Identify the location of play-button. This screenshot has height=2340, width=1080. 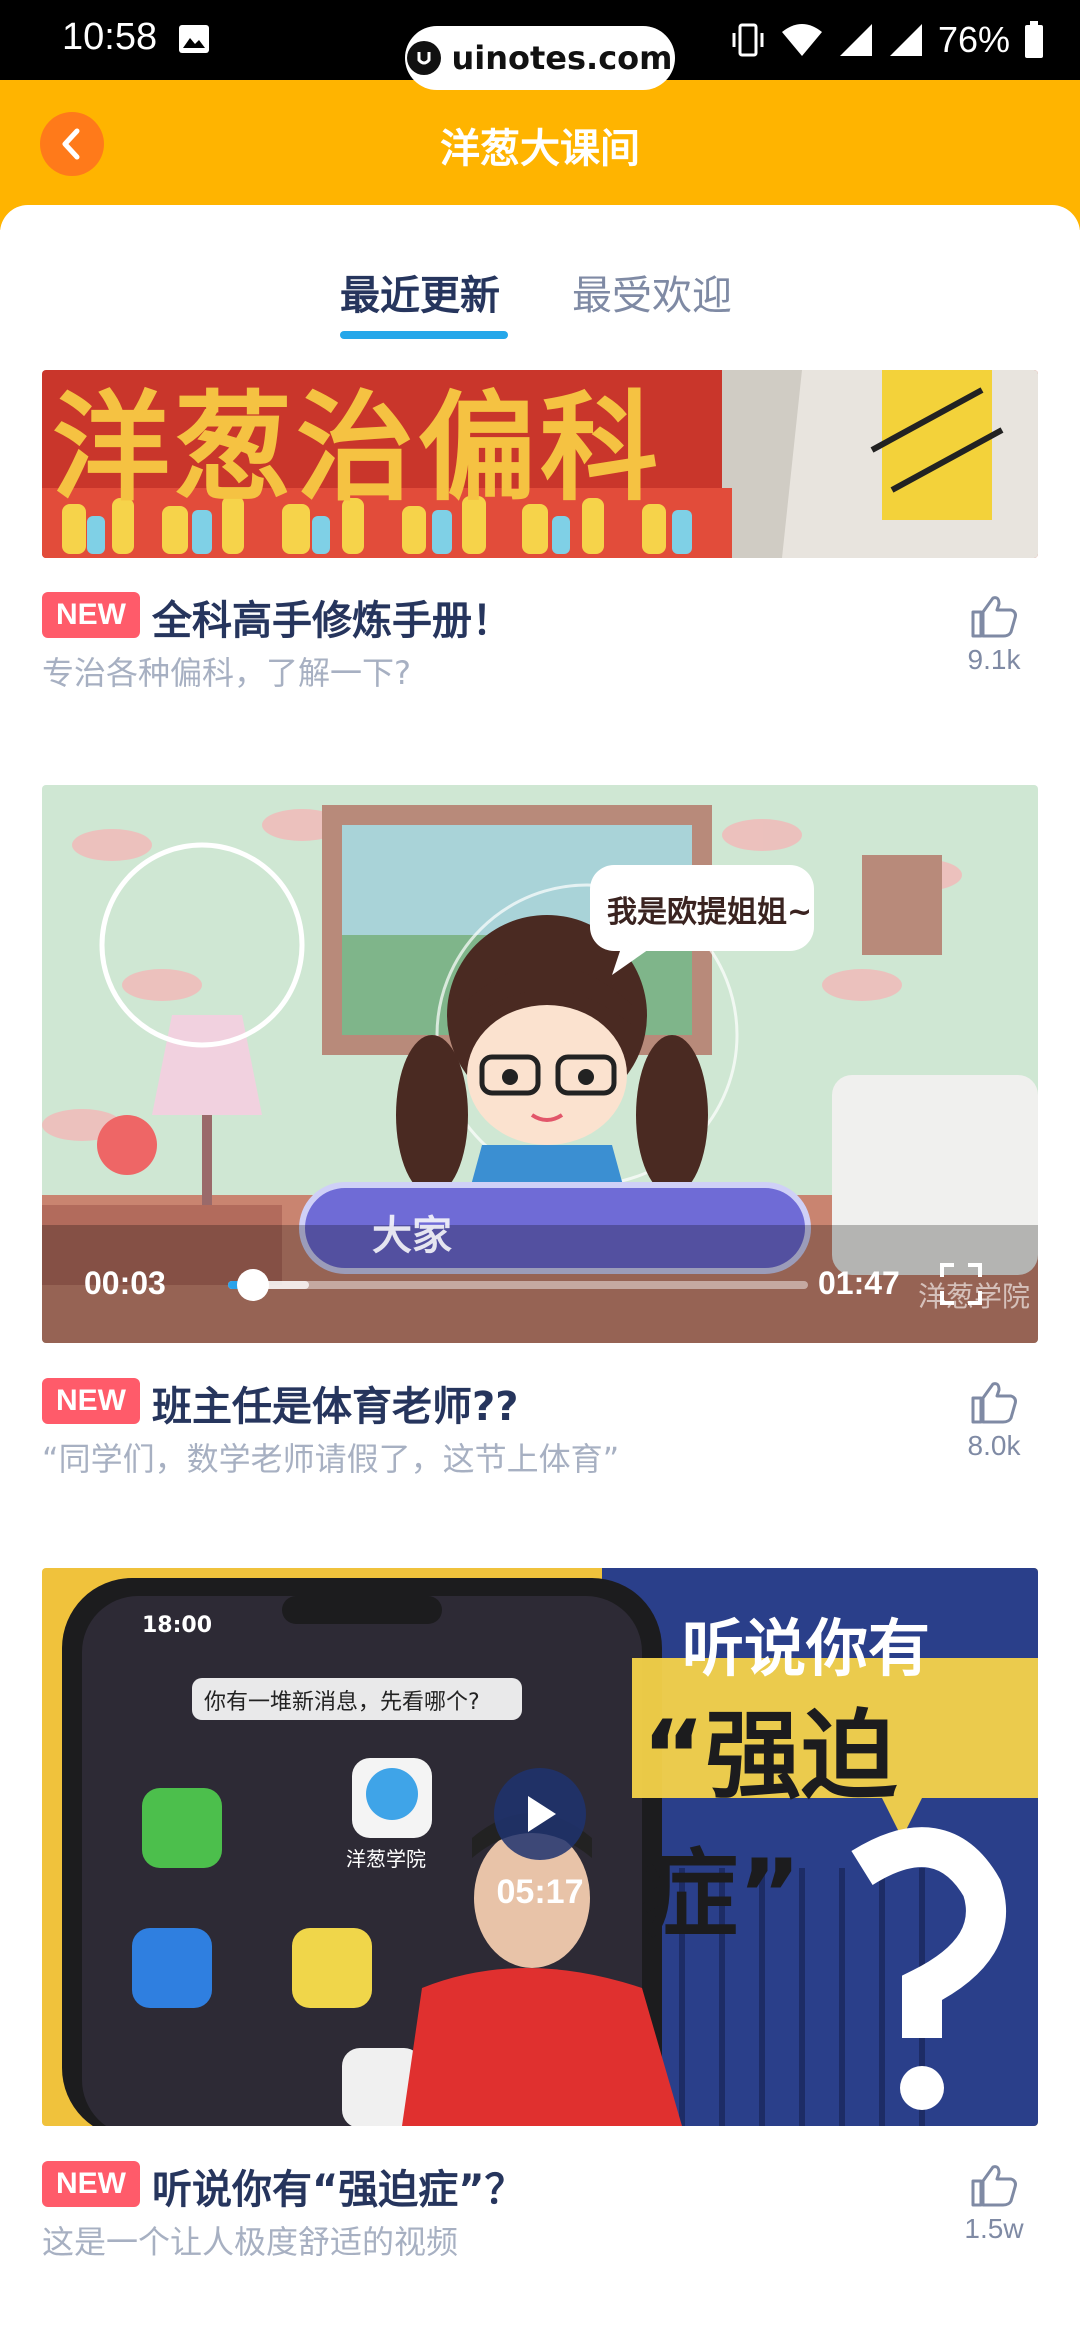
(540, 1814).